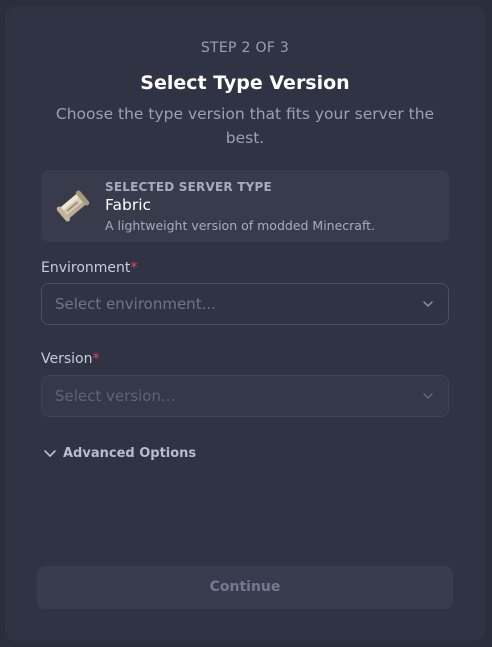  What do you see at coordinates (188, 187) in the screenshot?
I see `selected-type-kicker: SELECTED SERVER TYPE` at bounding box center [188, 187].